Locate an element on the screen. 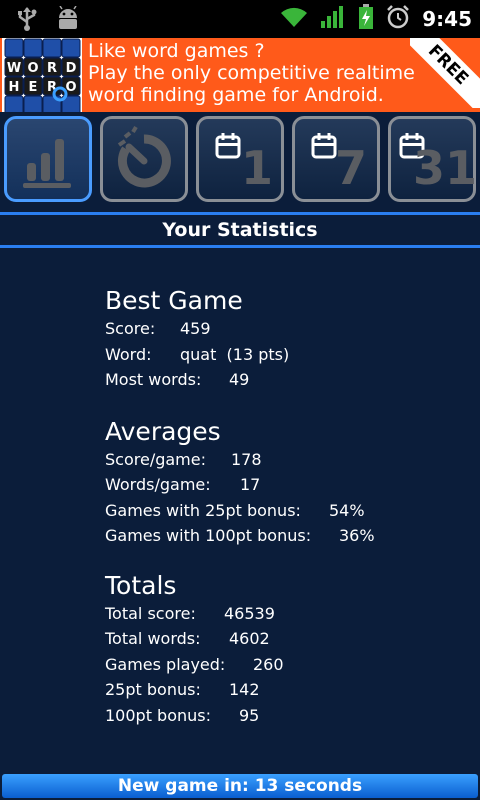 The width and height of the screenshot is (480, 800). tab-bar: 1 7 31 is located at coordinates (240, 161).